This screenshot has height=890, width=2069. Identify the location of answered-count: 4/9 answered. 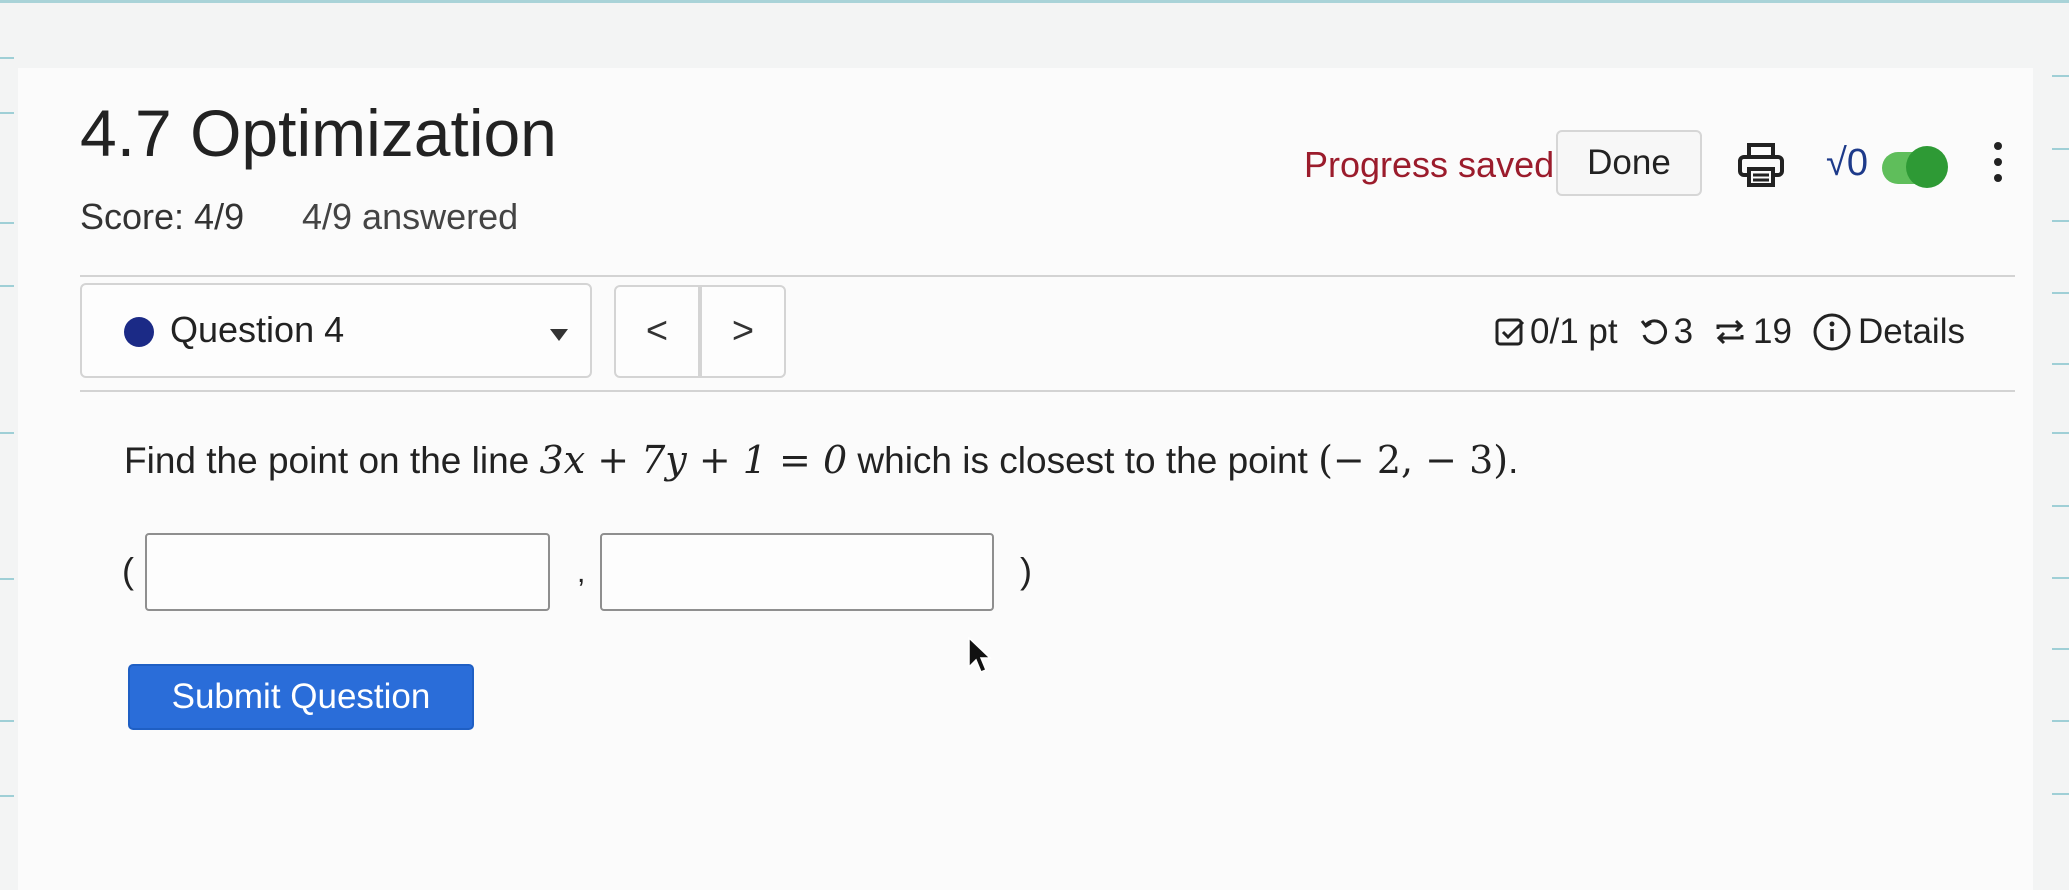
(410, 216).